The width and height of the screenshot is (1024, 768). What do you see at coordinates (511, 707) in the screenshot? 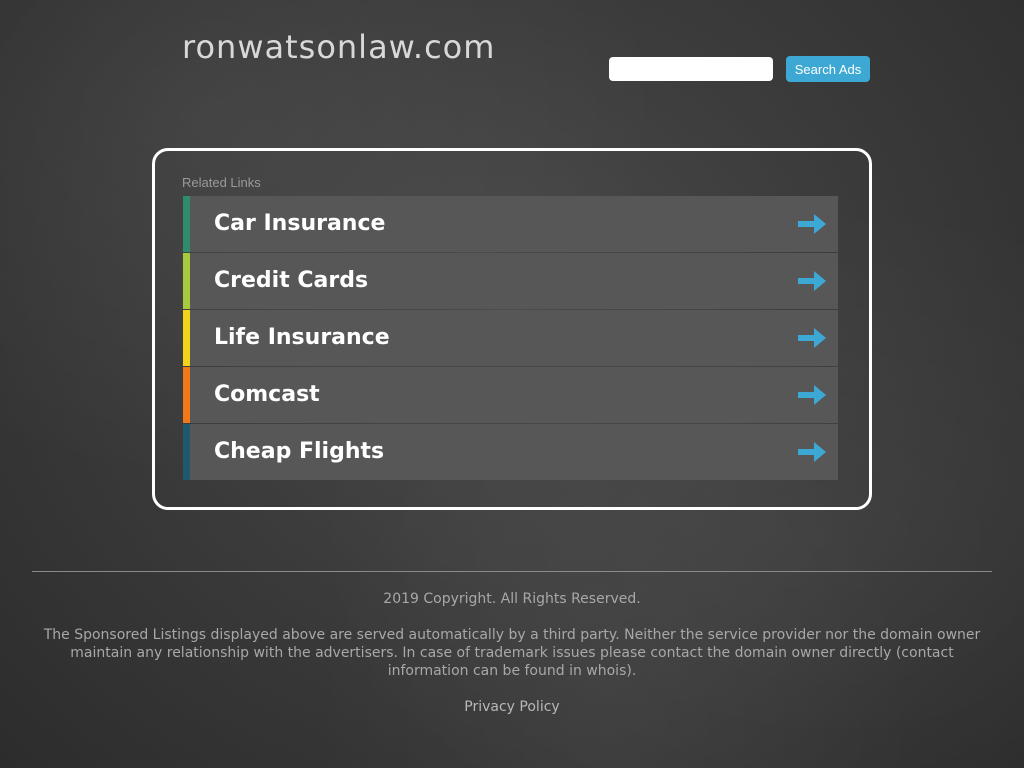
I see `privacy-policy-link: Privacy Policy` at bounding box center [511, 707].